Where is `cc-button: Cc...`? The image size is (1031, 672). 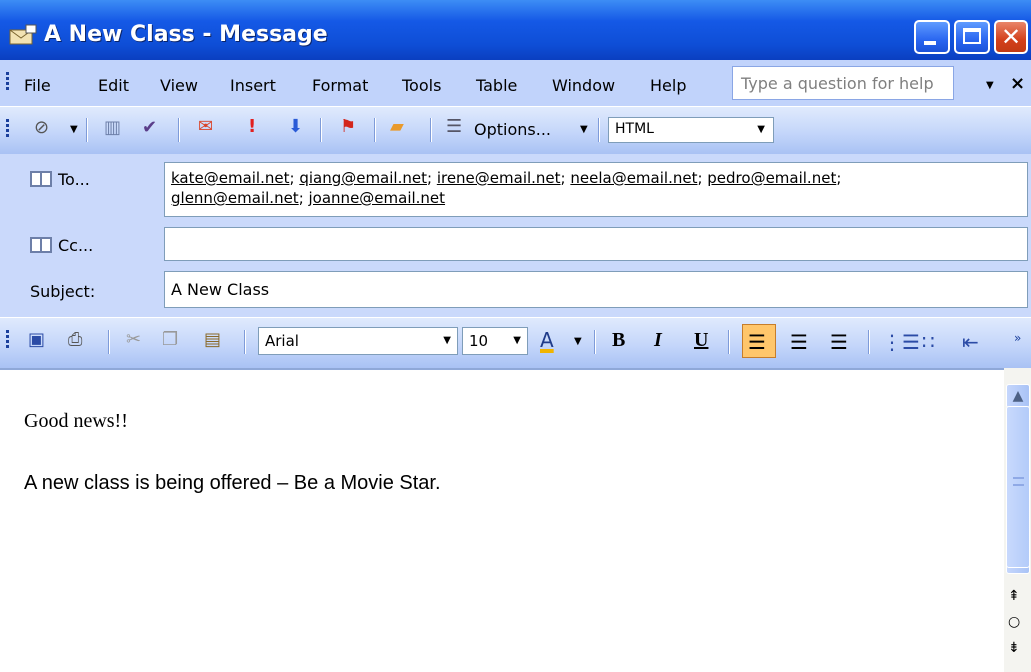
cc-button: Cc... is located at coordinates (61, 245).